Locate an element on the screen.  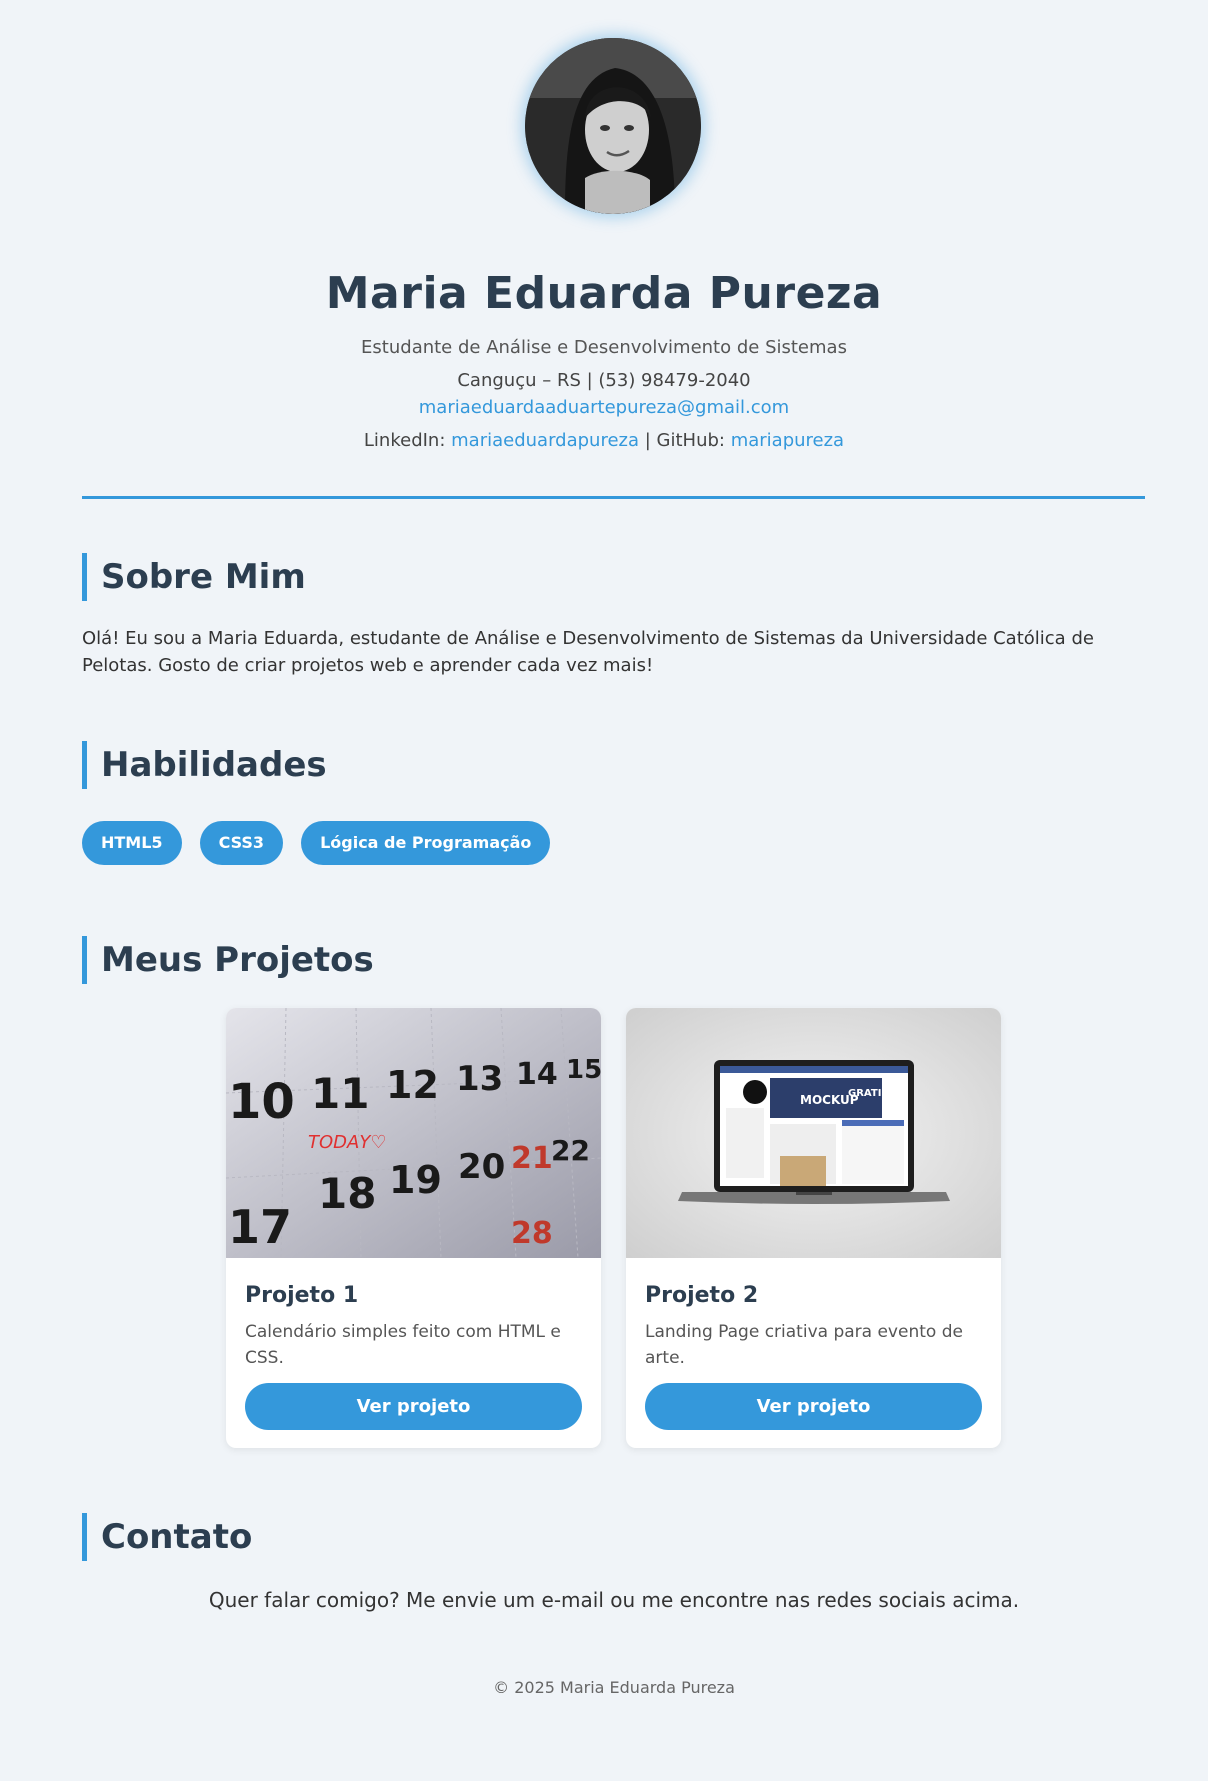
github-label: GitHub: is located at coordinates (693, 440).